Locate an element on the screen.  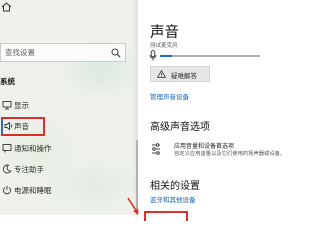
sidebar-item-focus-assist: 专注助手 is located at coordinates (66, 170).